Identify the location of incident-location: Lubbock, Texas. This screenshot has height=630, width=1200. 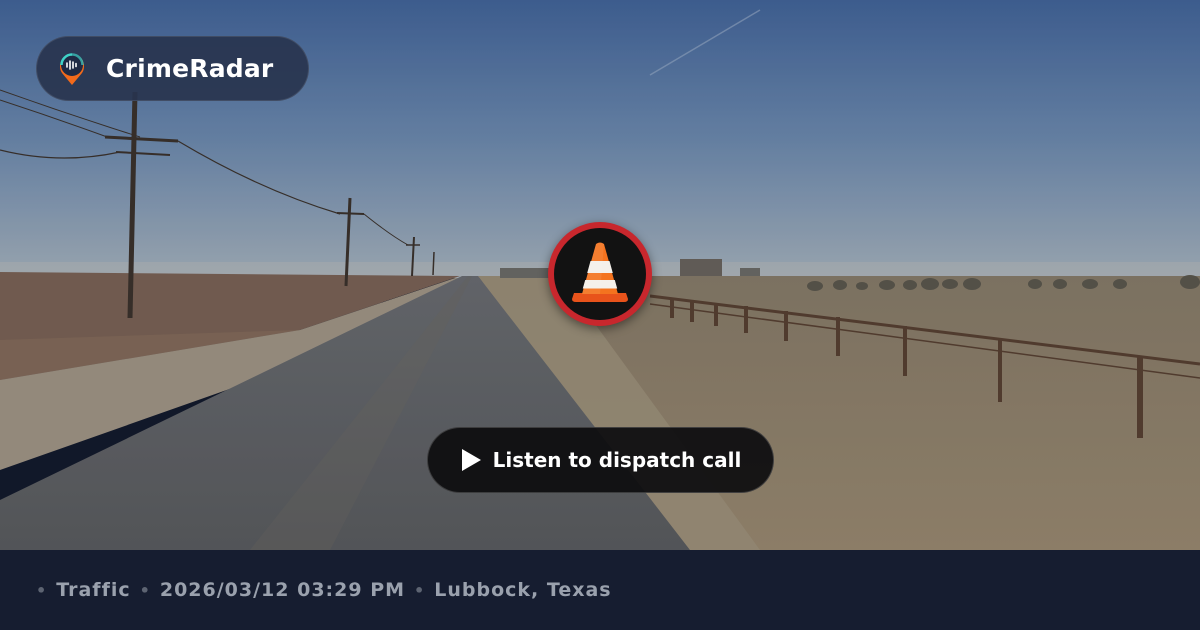
(523, 590).